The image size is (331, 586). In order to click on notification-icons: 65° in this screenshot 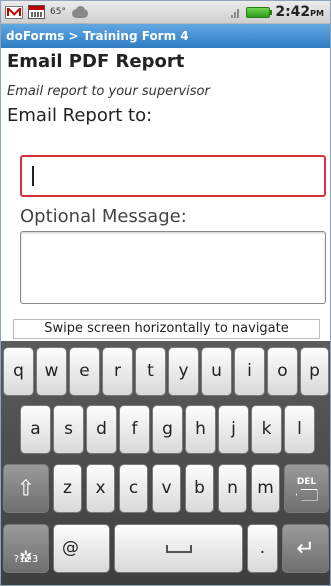, I will do `click(47, 12)`.